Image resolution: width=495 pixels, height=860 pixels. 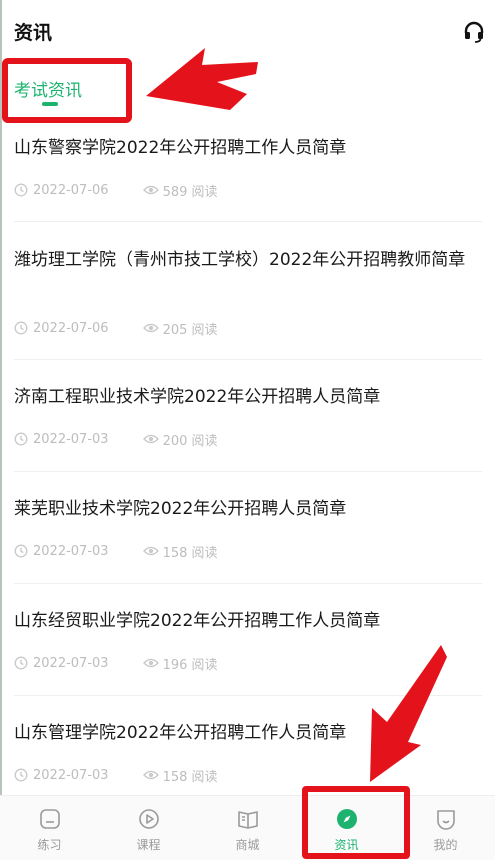 I want to click on practice-icon, so click(x=50, y=819).